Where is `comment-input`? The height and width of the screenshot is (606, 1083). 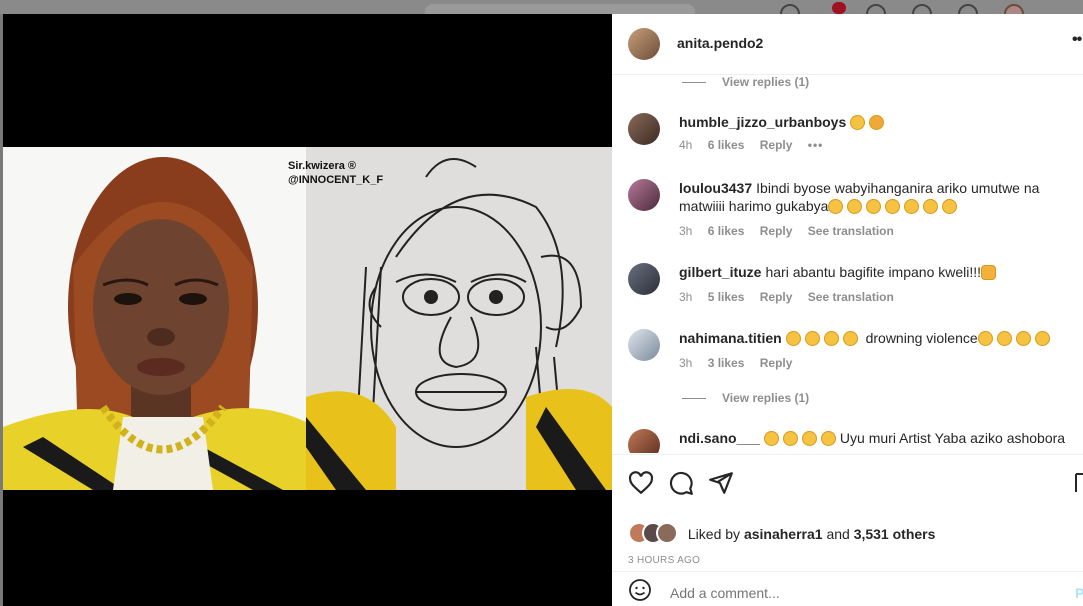 comment-input is located at coordinates (835, 593).